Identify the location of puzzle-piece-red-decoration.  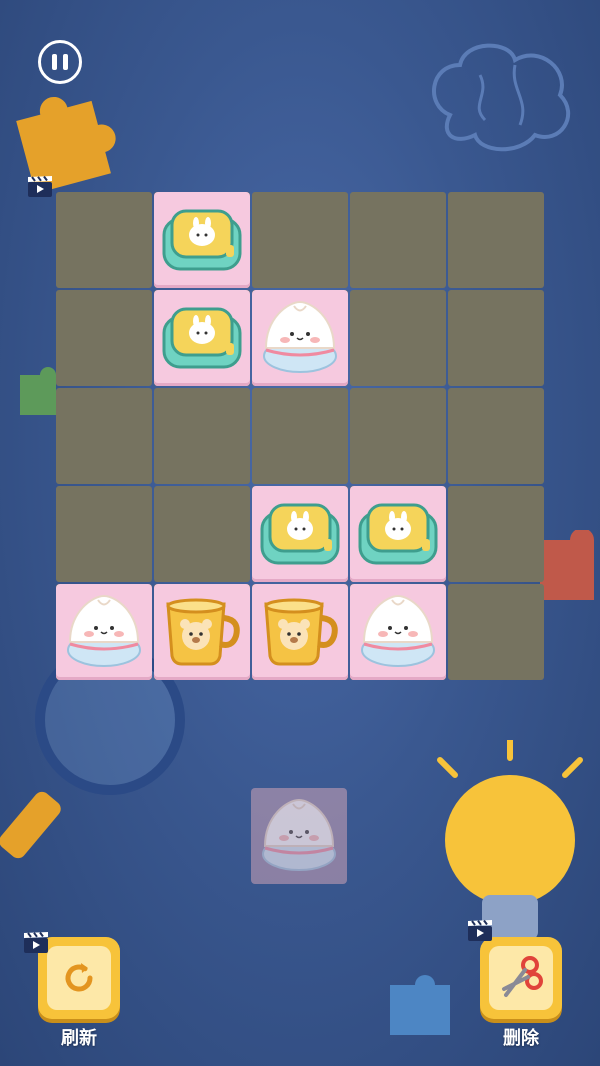
(567, 565).